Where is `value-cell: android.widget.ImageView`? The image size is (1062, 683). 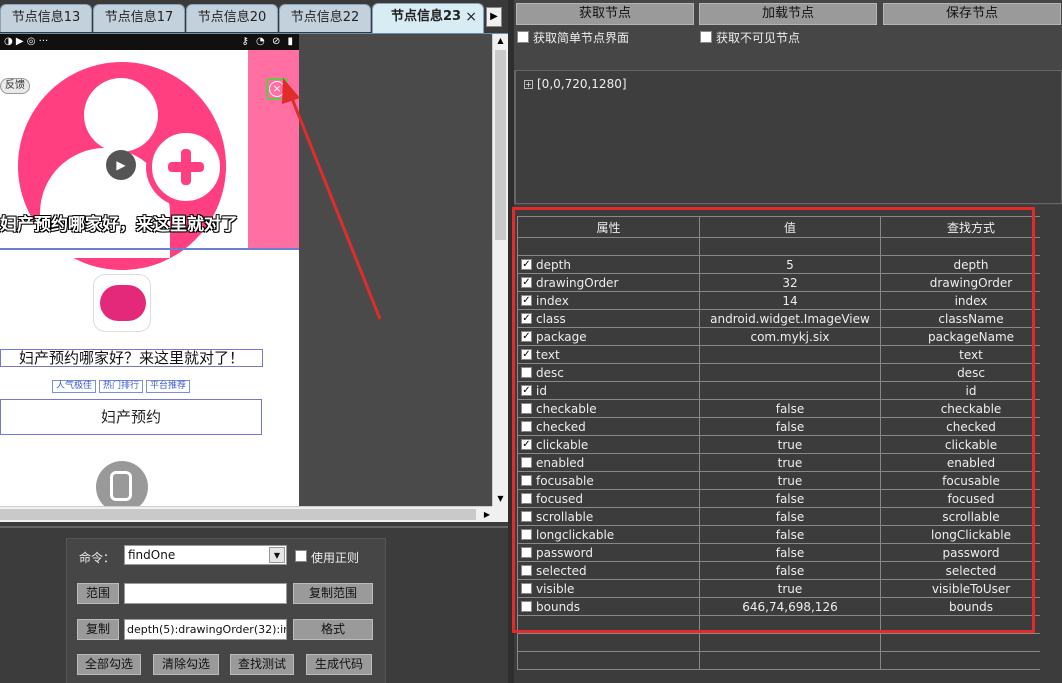
value-cell: android.widget.ImageView is located at coordinates (790, 318).